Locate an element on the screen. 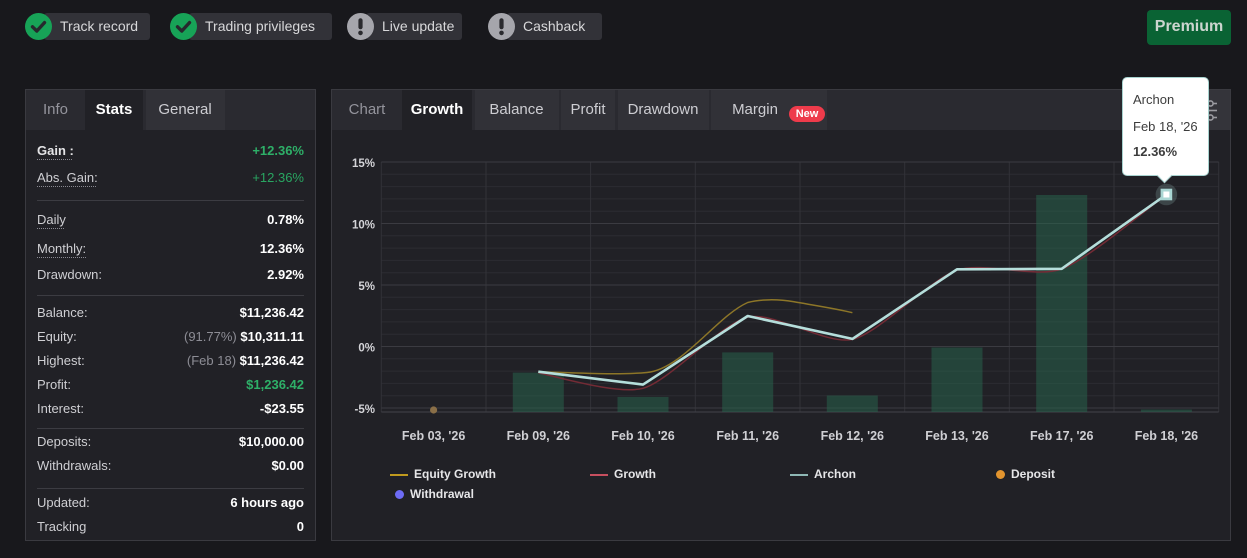 The height and width of the screenshot is (558, 1247). svg-text: Feb 10, '26 is located at coordinates (642, 436).